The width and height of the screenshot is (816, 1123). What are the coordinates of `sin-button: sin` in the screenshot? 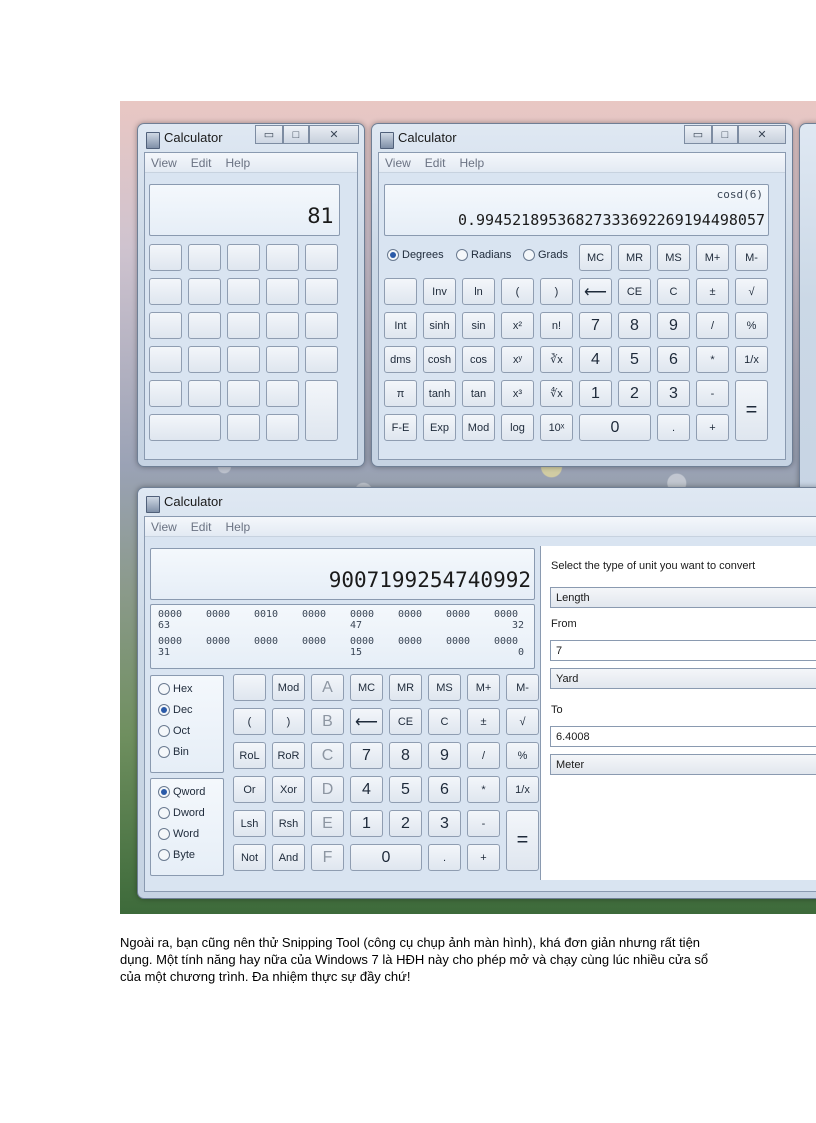 It's located at (478, 325).